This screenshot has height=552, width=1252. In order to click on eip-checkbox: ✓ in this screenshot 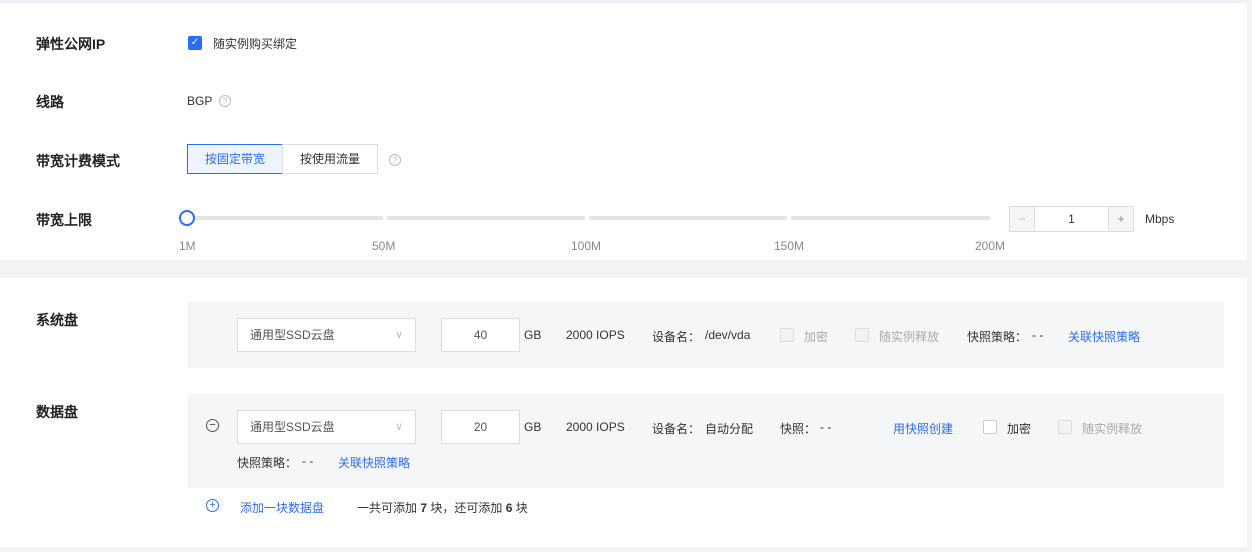, I will do `click(195, 43)`.